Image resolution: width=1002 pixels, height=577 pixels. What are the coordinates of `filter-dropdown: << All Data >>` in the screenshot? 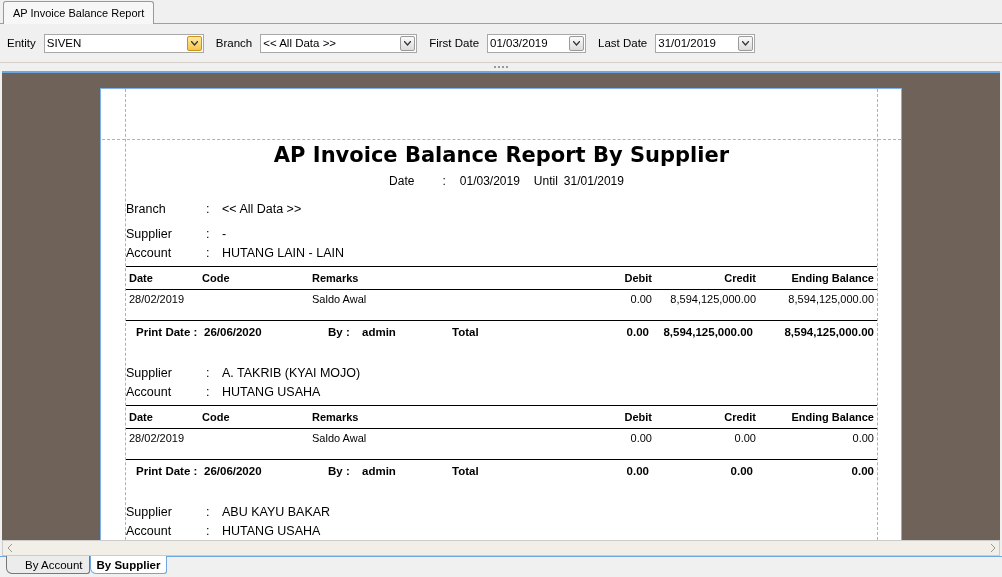 It's located at (339, 43).